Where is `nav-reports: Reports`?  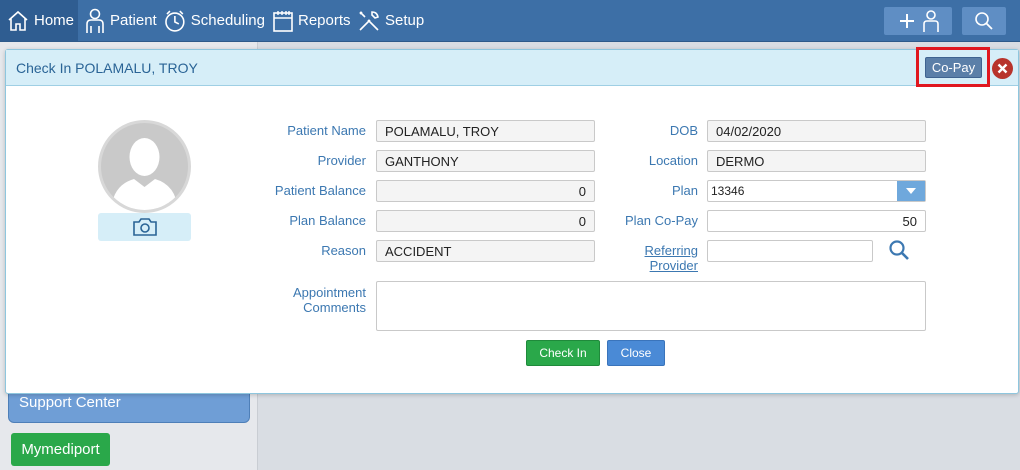
nav-reports: Reports is located at coordinates (312, 20).